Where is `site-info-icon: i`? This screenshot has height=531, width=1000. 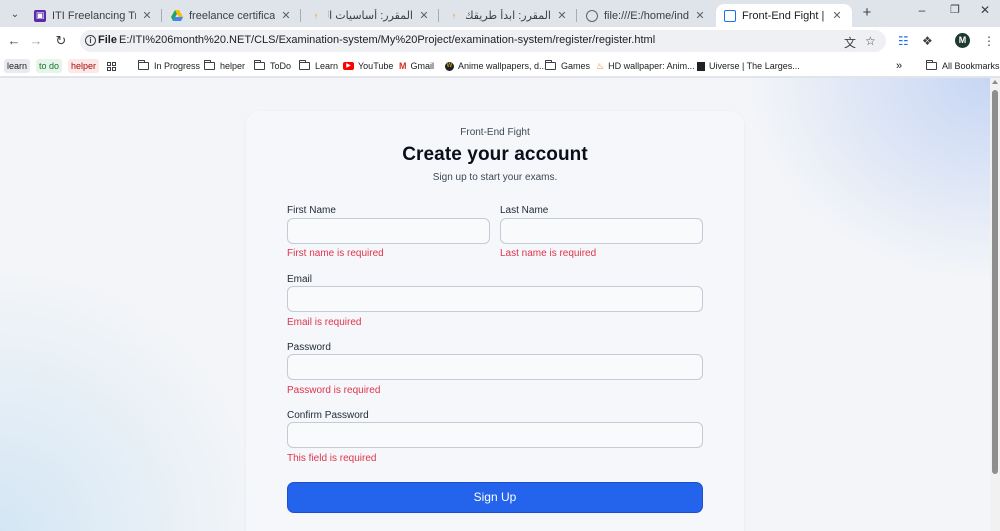
site-info-icon: i is located at coordinates (90, 40).